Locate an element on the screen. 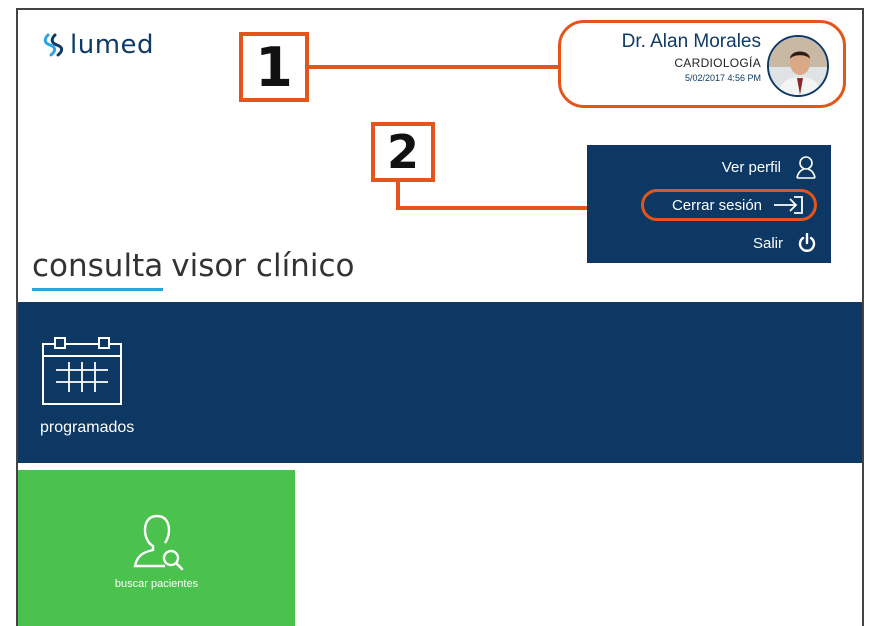 The height and width of the screenshot is (626, 873). scheduled-label: programados is located at coordinates (87, 427).